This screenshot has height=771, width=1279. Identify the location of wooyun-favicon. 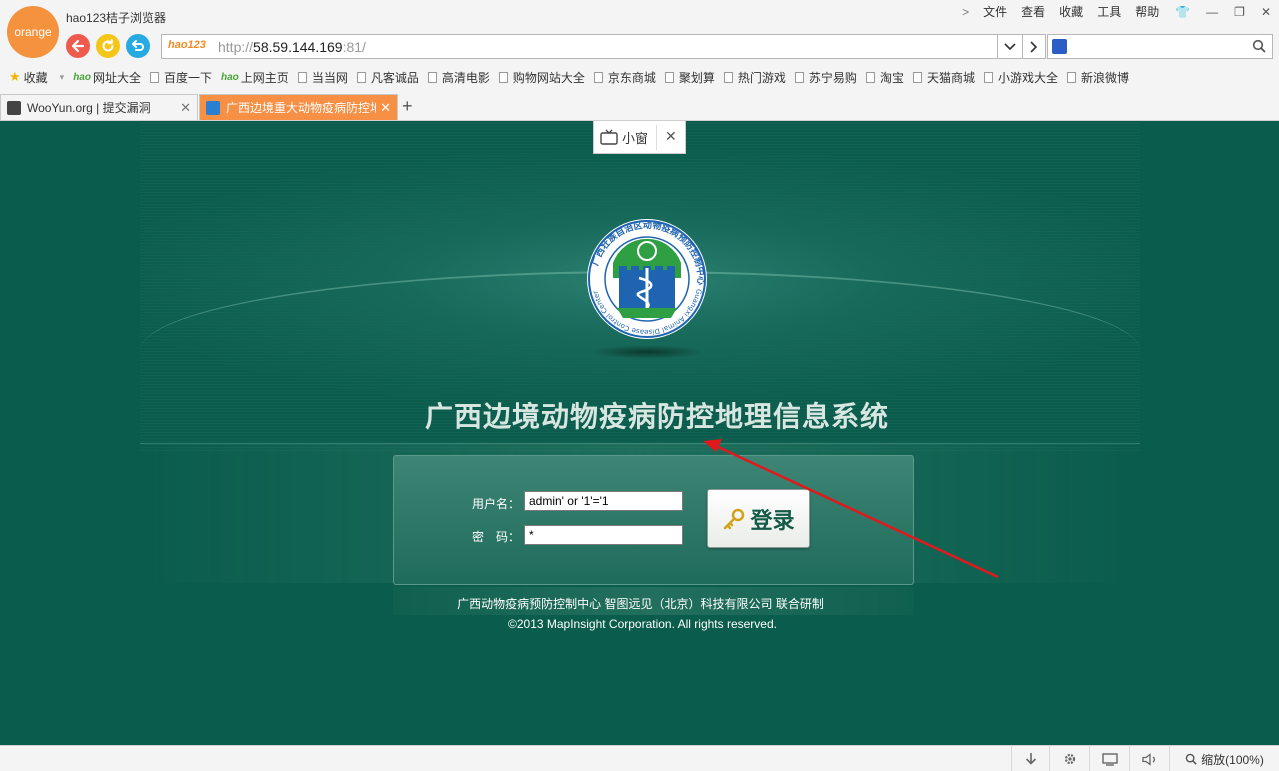
(14, 107).